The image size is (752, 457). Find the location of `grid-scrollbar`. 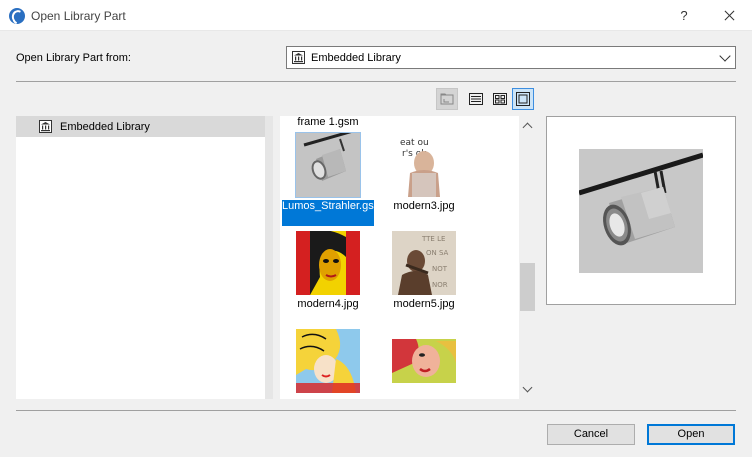

grid-scrollbar is located at coordinates (527, 257).